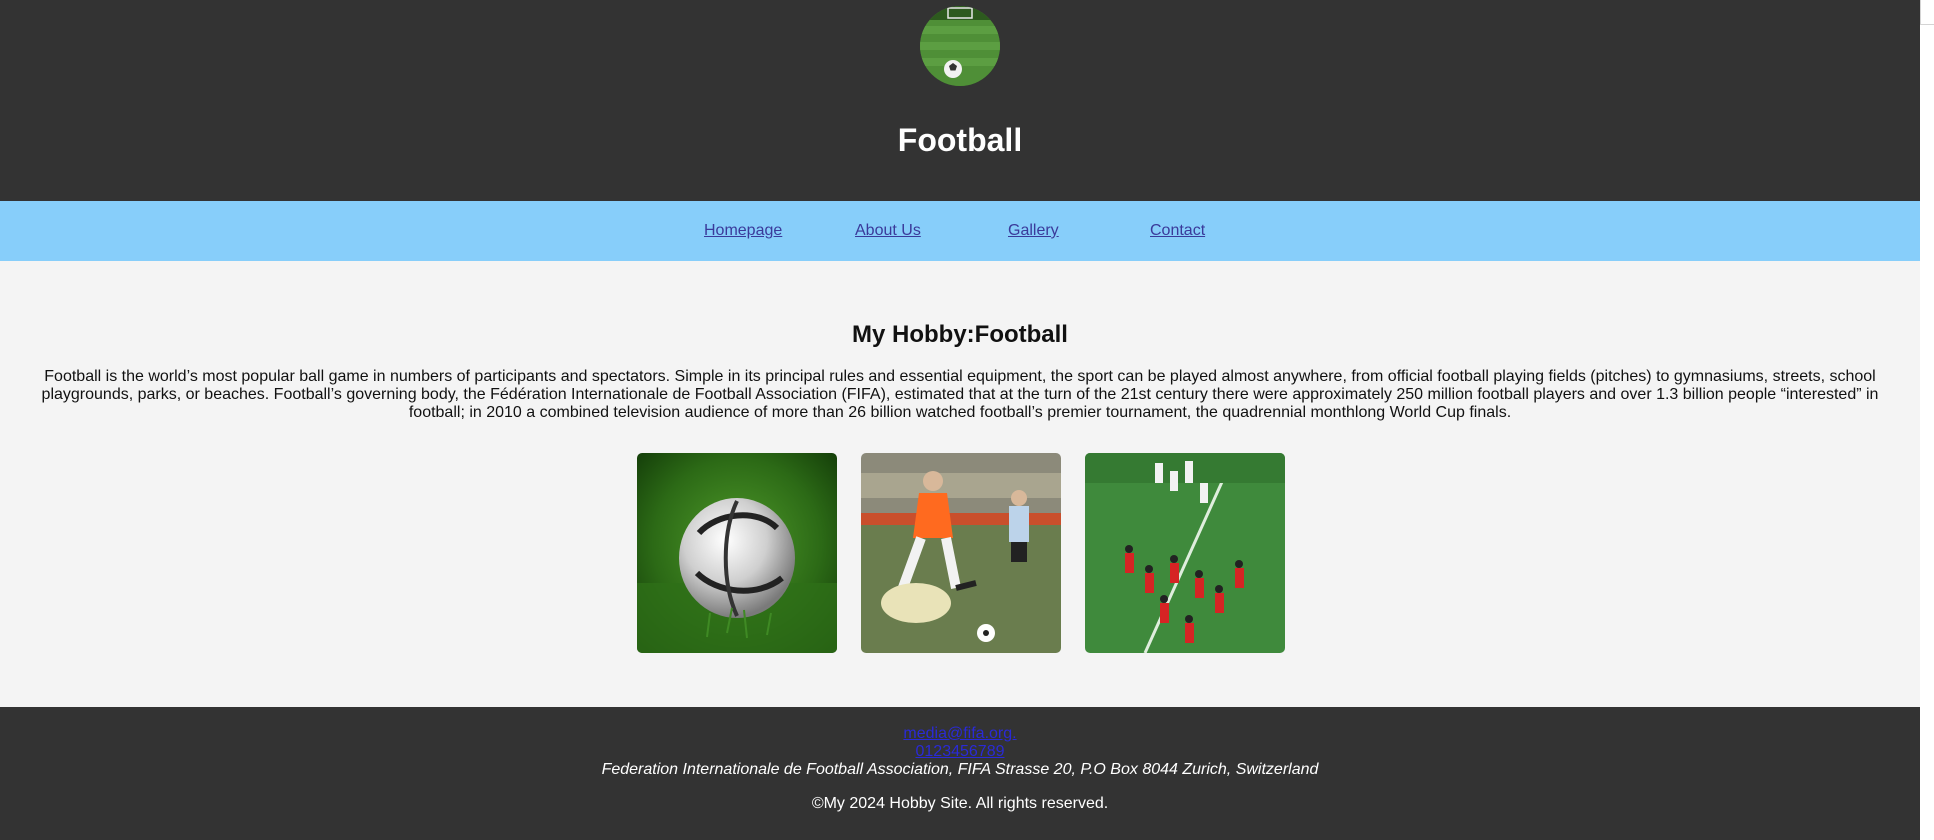 The height and width of the screenshot is (840, 1934). What do you see at coordinates (961, 553) in the screenshot?
I see `player-kicking-ball-image` at bounding box center [961, 553].